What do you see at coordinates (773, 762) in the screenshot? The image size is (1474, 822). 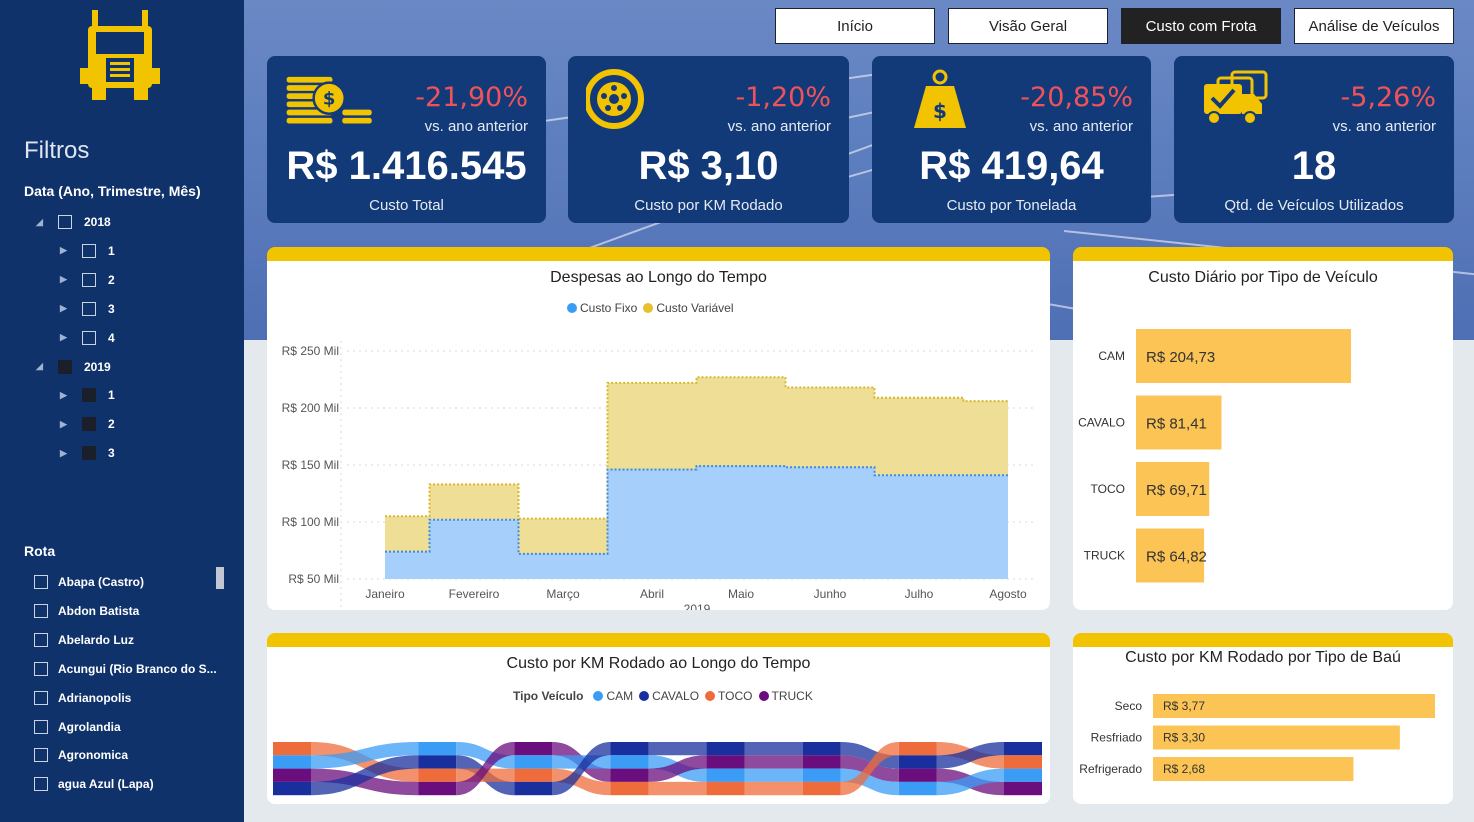 I see `ribbon-truck` at bounding box center [773, 762].